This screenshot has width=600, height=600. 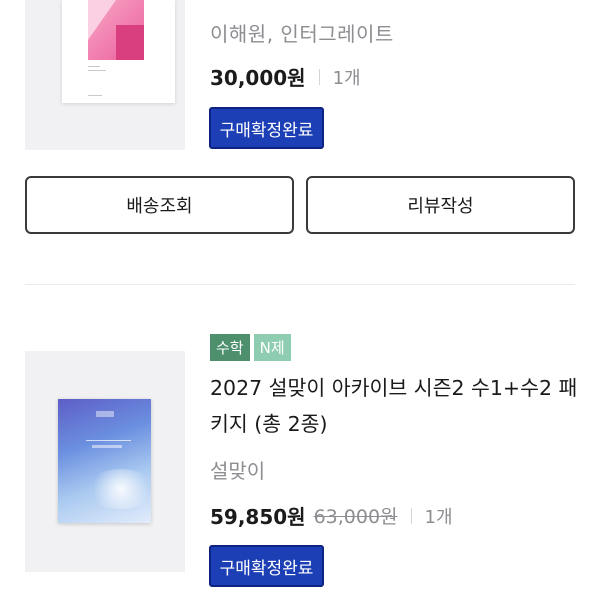 What do you see at coordinates (302, 34) in the screenshot?
I see `product-author: 이해원, 인터그레이트` at bounding box center [302, 34].